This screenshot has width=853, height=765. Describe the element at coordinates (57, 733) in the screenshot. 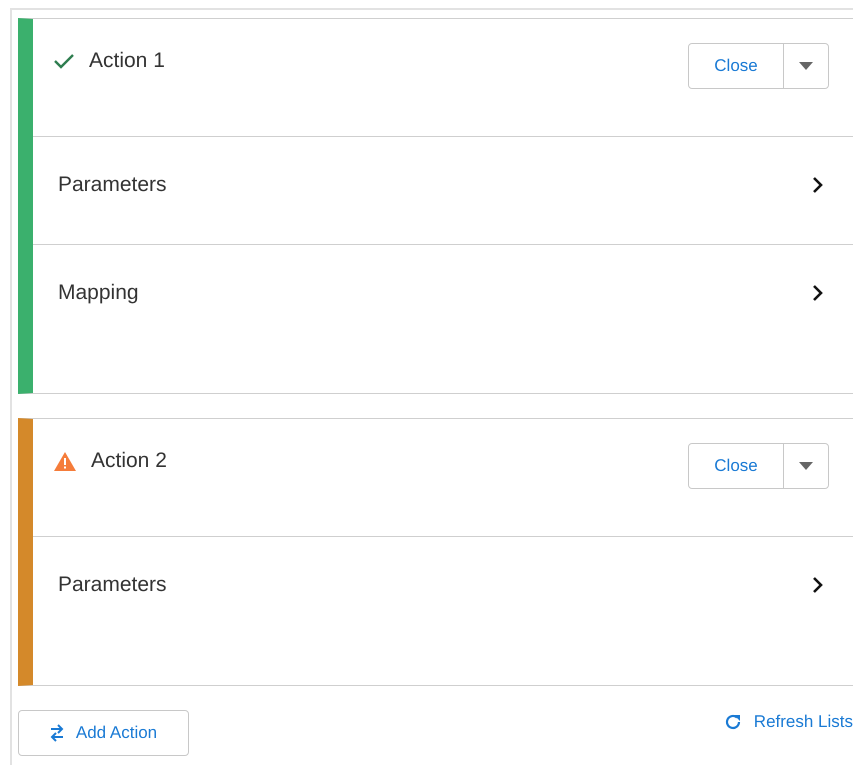

I see `swap-icon` at that location.